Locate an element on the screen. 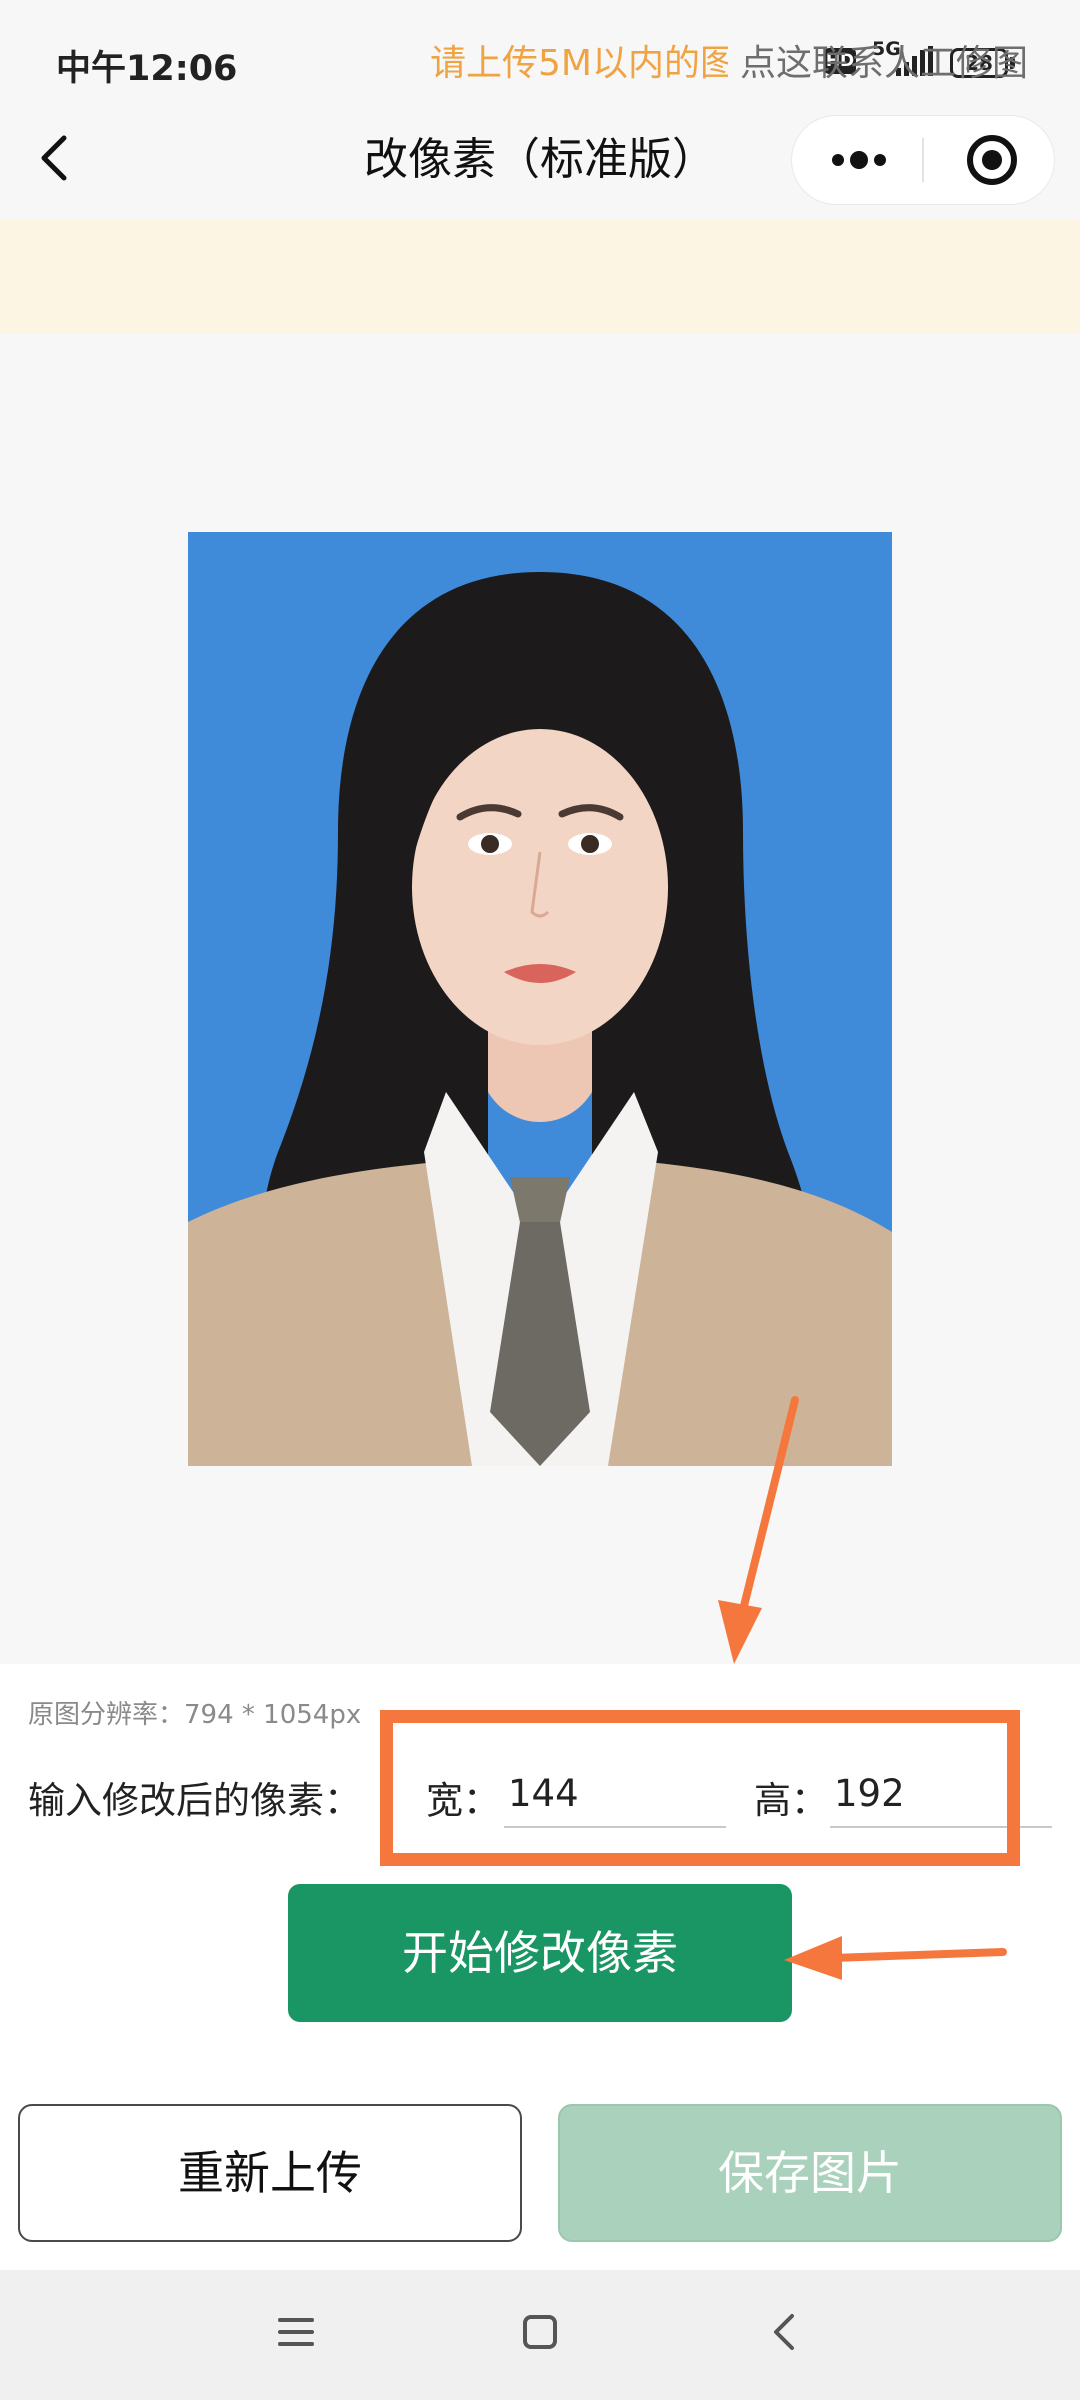 This screenshot has height=2400, width=1080. menu-icon is located at coordinates (296, 2332).